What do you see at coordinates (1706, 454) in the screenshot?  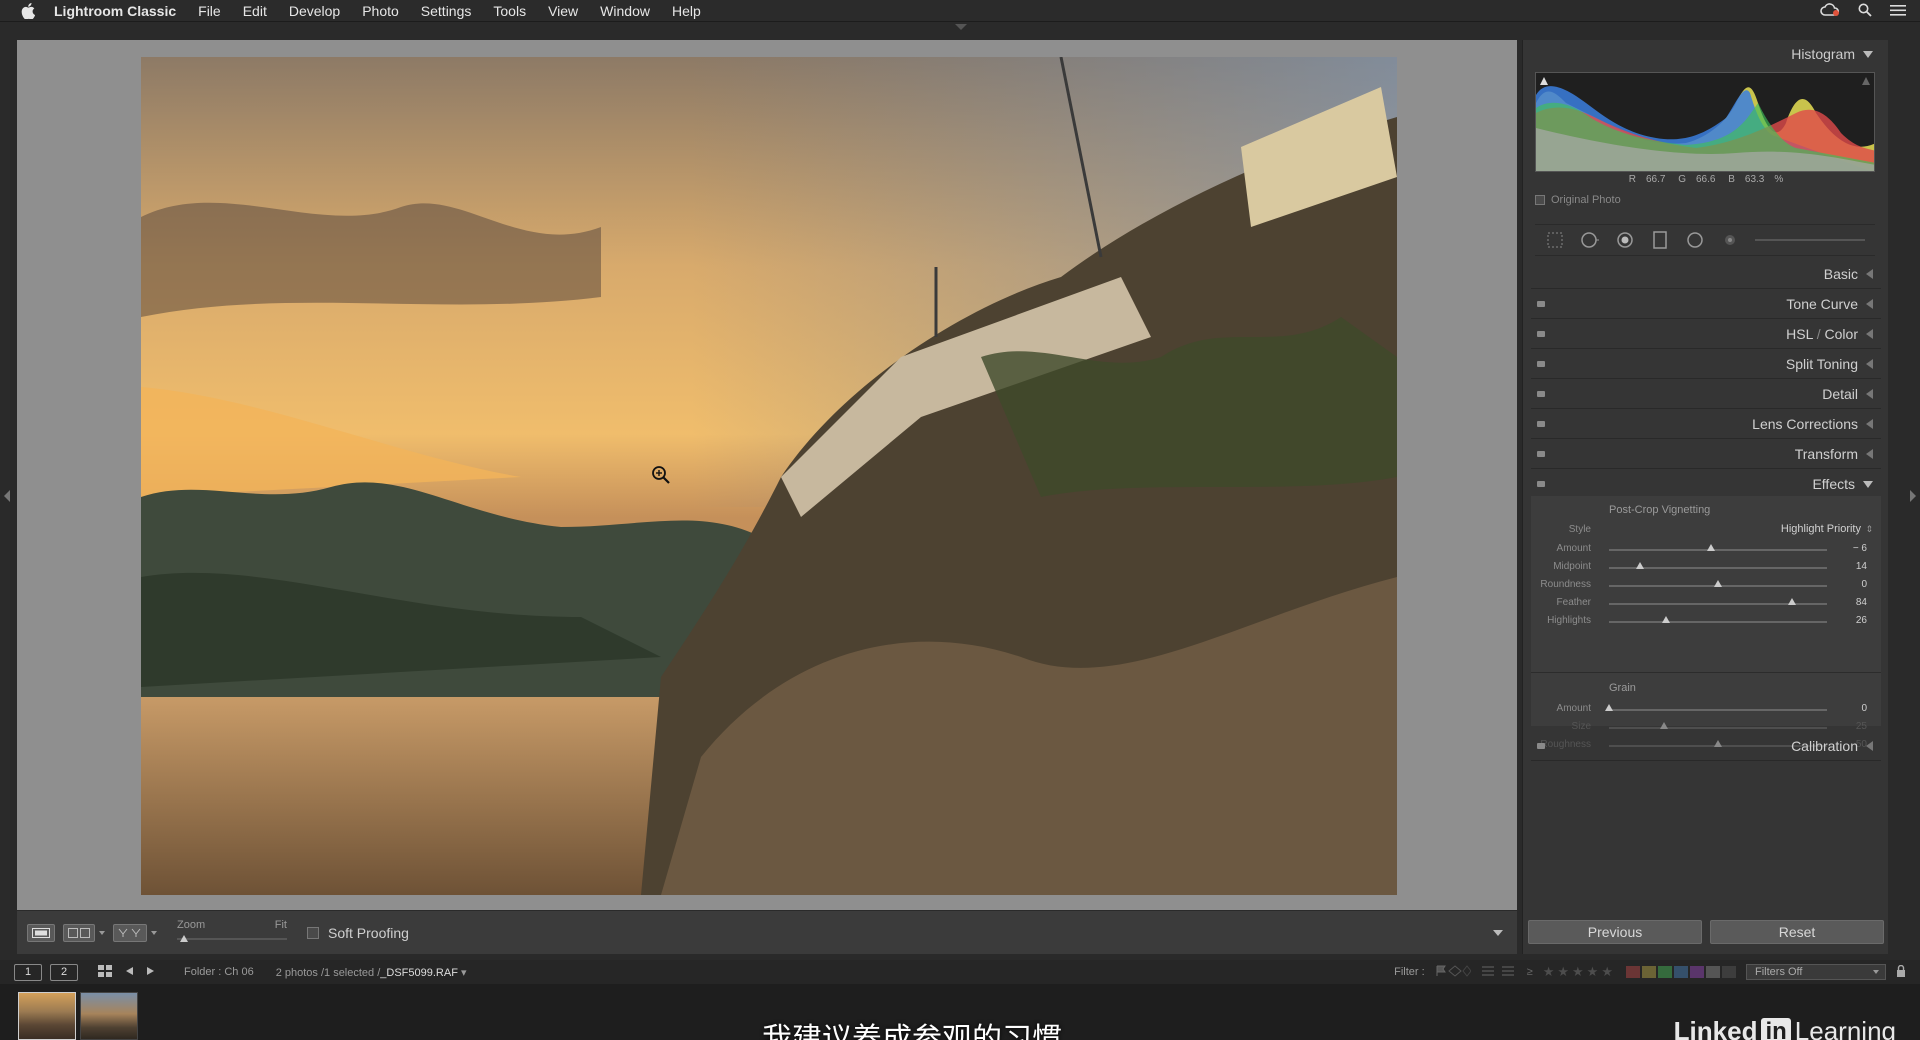 I see `panel-transform: Transform` at bounding box center [1706, 454].